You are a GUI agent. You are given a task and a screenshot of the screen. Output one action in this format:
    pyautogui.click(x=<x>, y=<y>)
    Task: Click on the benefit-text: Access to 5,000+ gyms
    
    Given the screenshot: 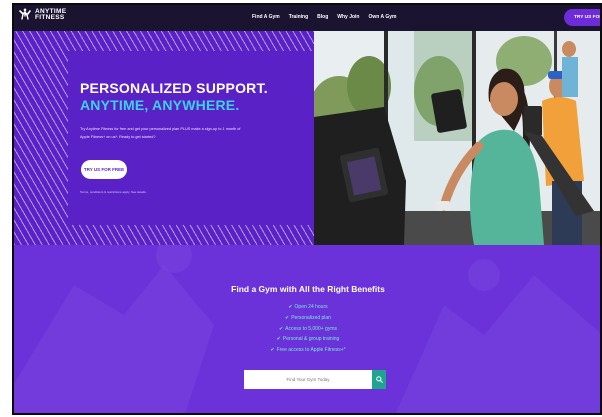 What is the action you would take?
    pyautogui.click(x=311, y=328)
    